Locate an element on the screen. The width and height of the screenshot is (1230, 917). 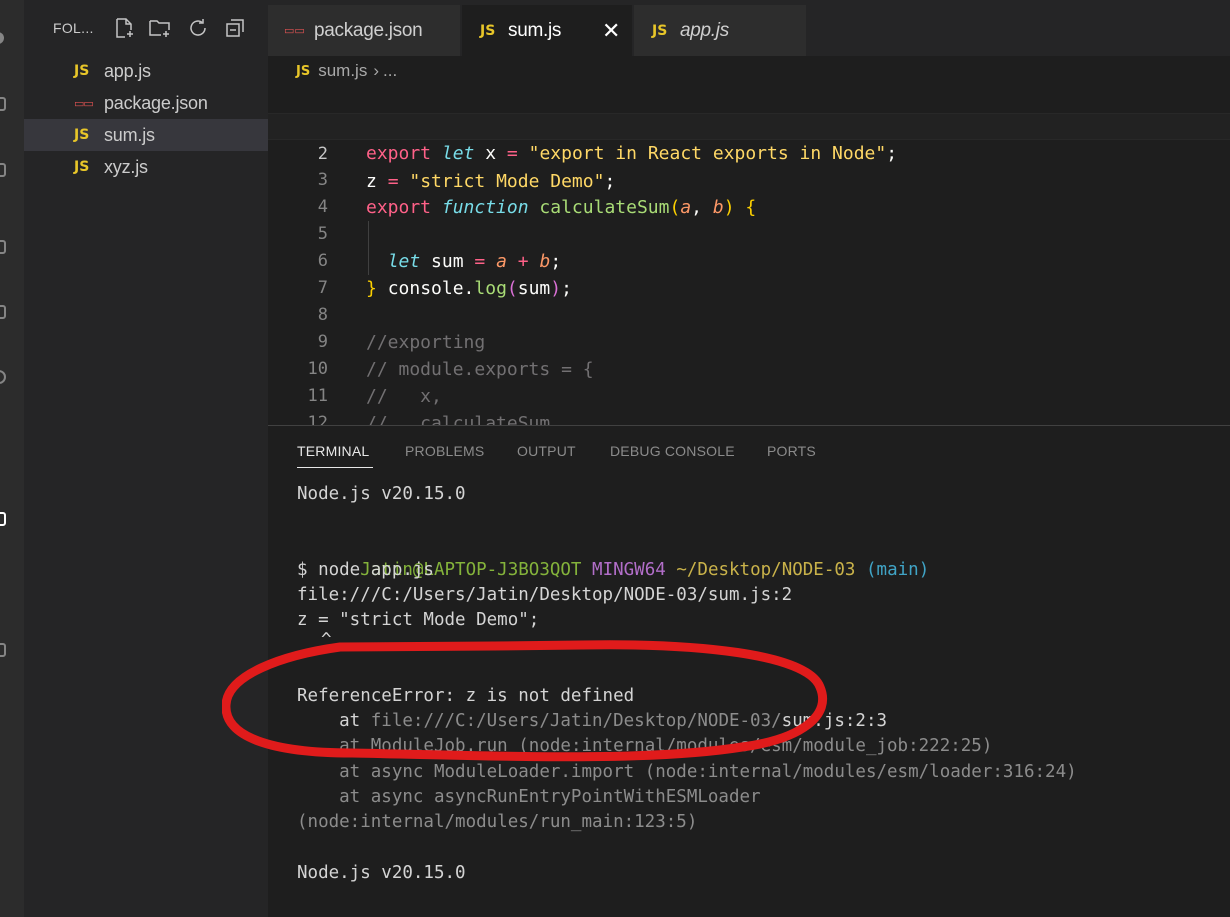
editor-tab-bar: ▭▭ package.json JS sum.js ✕ JS app.js is located at coordinates (749, 28).